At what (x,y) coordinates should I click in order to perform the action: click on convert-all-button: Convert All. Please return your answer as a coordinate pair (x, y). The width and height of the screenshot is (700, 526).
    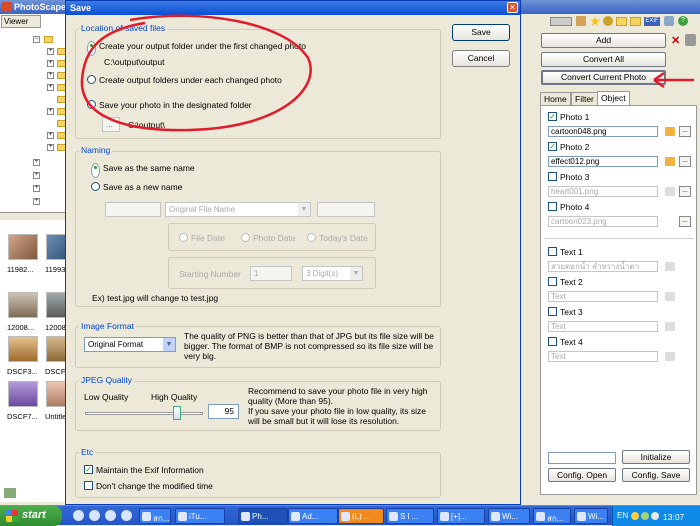
    Looking at the image, I should click on (603, 59).